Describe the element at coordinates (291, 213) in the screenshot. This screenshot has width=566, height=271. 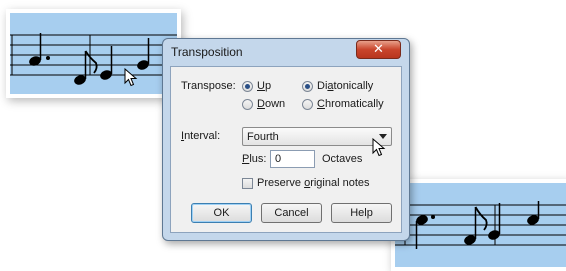
I see `cancel-button: Cancel` at that location.